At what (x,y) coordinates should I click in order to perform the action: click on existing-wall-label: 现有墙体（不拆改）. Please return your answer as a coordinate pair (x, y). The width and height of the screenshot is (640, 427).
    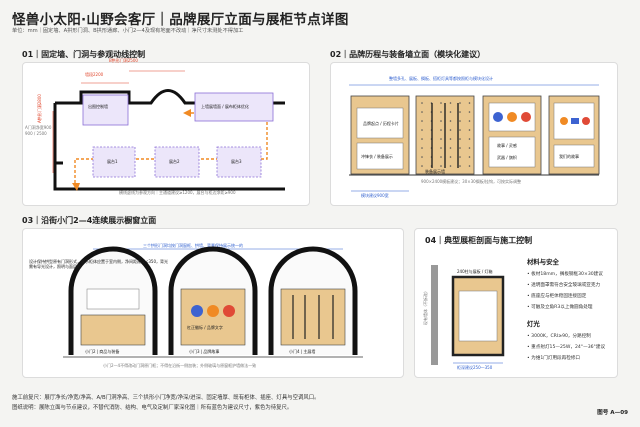
    Looking at the image, I should click on (425, 307).